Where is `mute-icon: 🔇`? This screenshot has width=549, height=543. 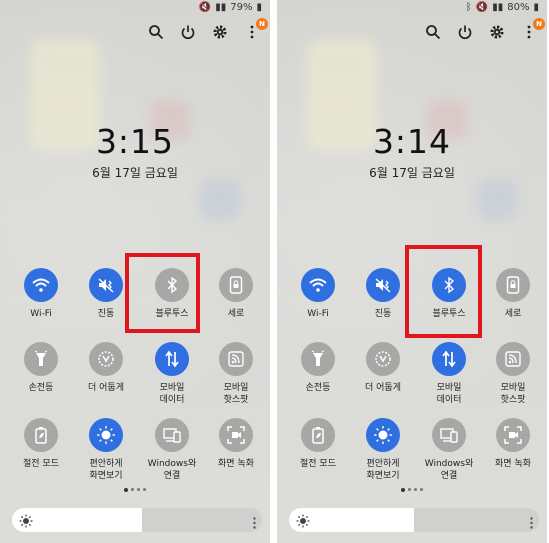
mute-icon: 🔇 is located at coordinates (205, 7).